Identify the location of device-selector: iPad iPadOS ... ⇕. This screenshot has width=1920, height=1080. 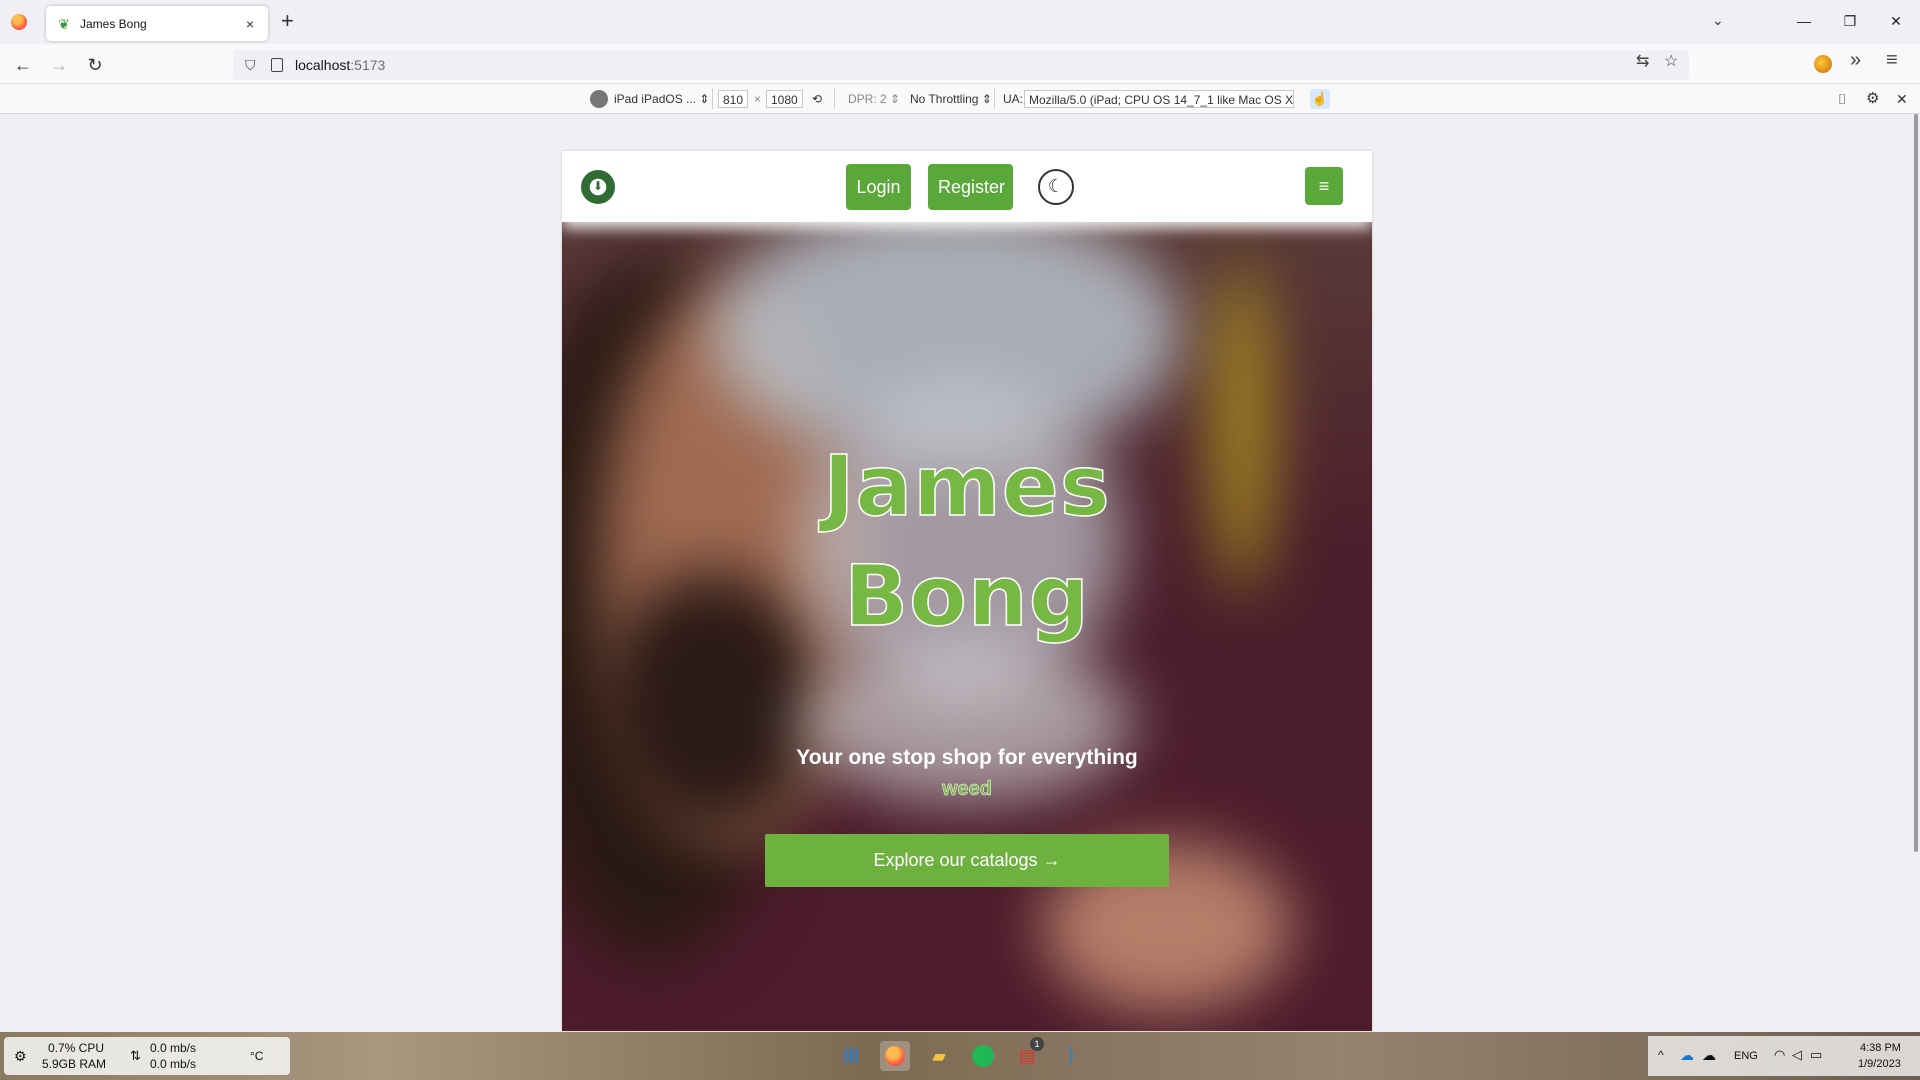
(661, 99).